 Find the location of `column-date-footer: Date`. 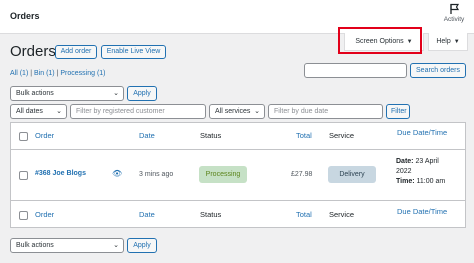

column-date-footer: Date is located at coordinates (147, 214).